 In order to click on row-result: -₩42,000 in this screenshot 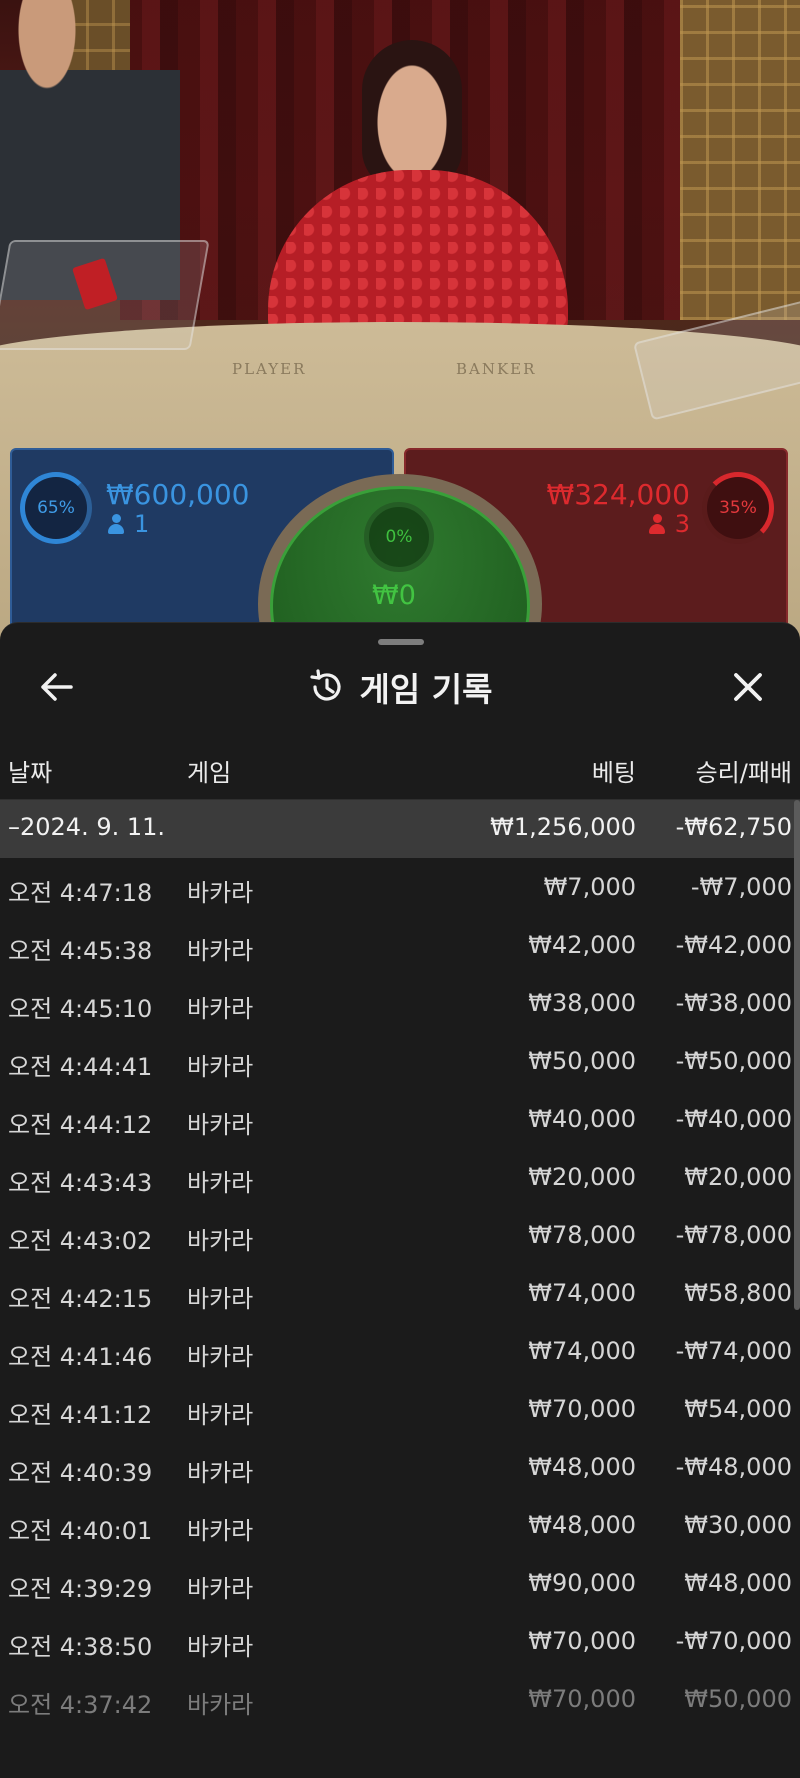, I will do `click(733, 945)`.